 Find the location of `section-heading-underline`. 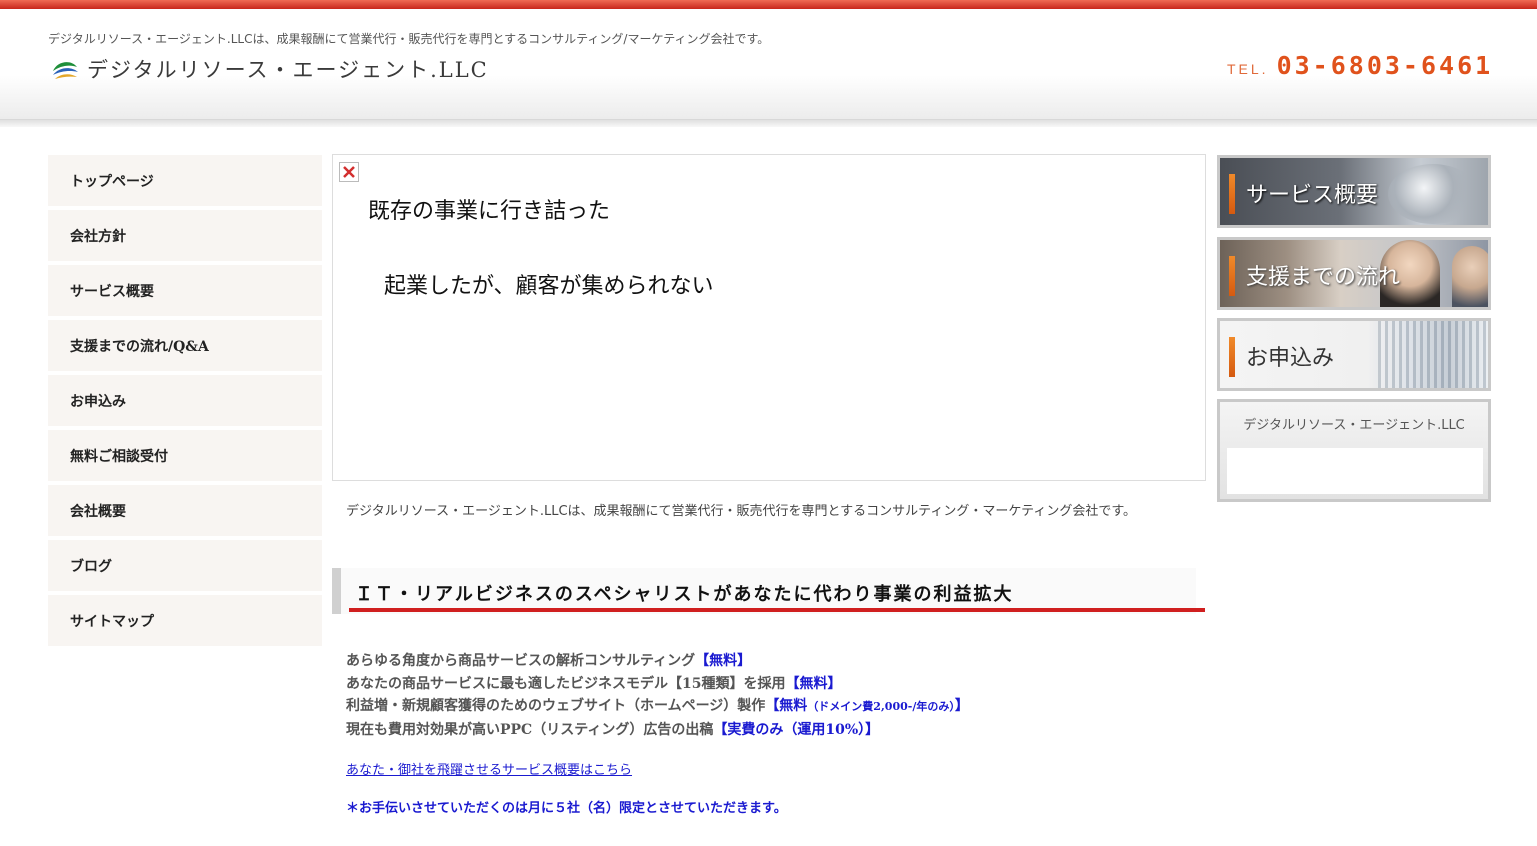

section-heading-underline is located at coordinates (777, 610).